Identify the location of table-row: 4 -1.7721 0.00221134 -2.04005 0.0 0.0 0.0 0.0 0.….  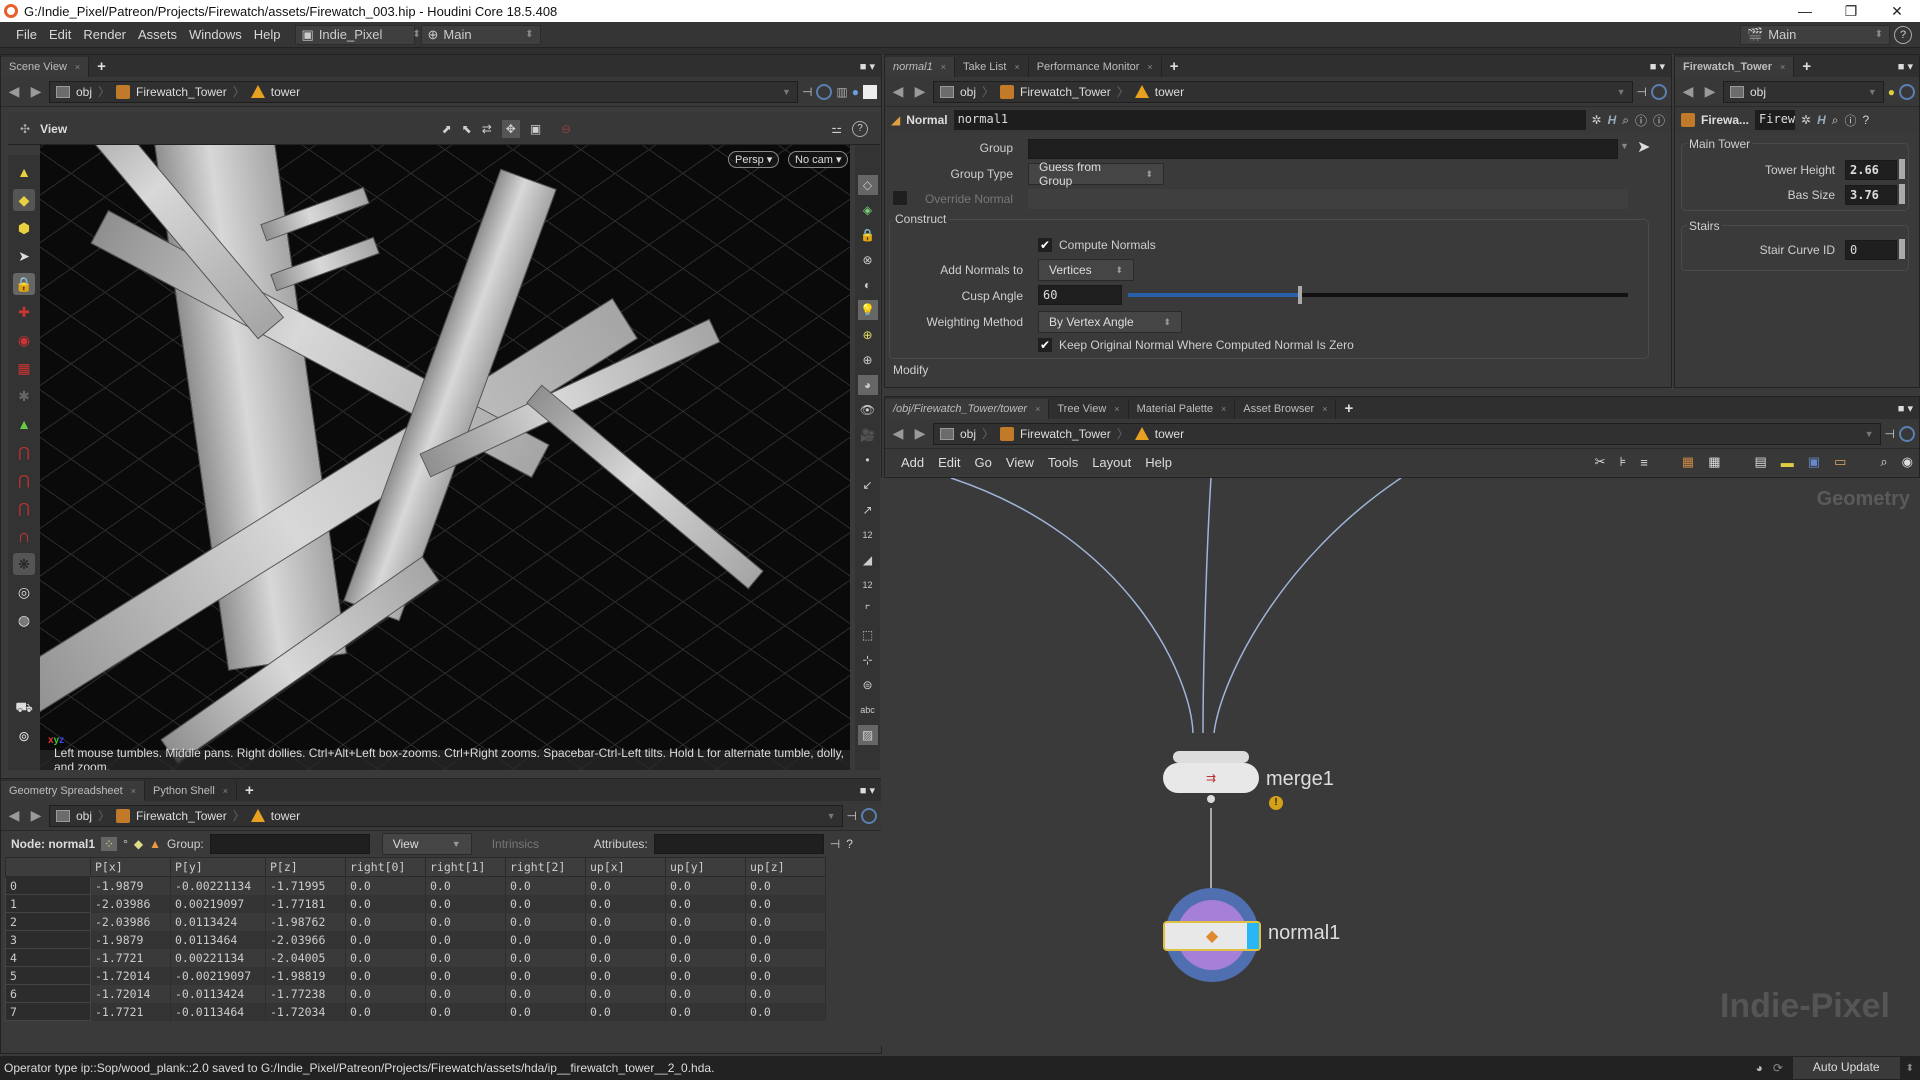
(415, 957).